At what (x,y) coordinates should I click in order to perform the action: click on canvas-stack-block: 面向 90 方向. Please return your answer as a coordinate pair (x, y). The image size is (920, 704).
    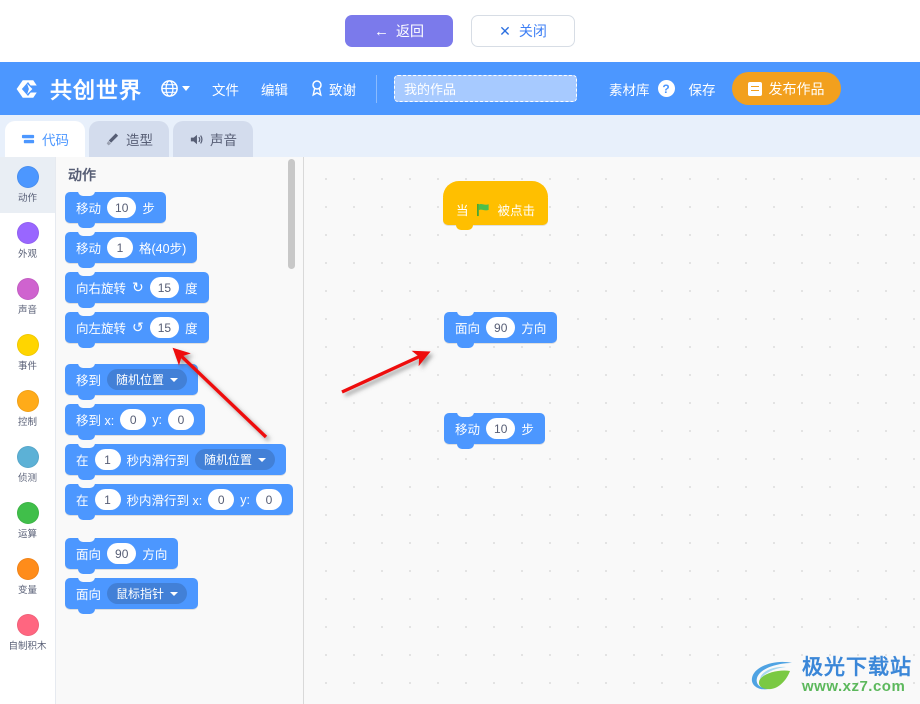
    Looking at the image, I should click on (501, 329).